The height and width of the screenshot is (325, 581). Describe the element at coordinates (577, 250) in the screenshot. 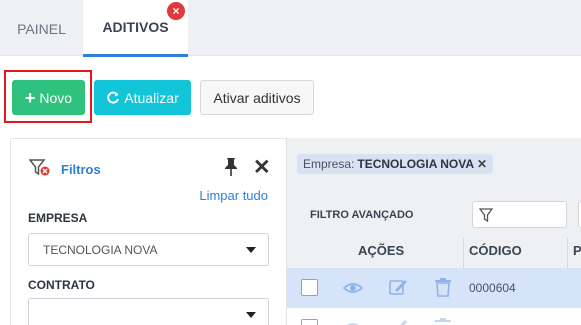

I see `col-p-header: P` at that location.